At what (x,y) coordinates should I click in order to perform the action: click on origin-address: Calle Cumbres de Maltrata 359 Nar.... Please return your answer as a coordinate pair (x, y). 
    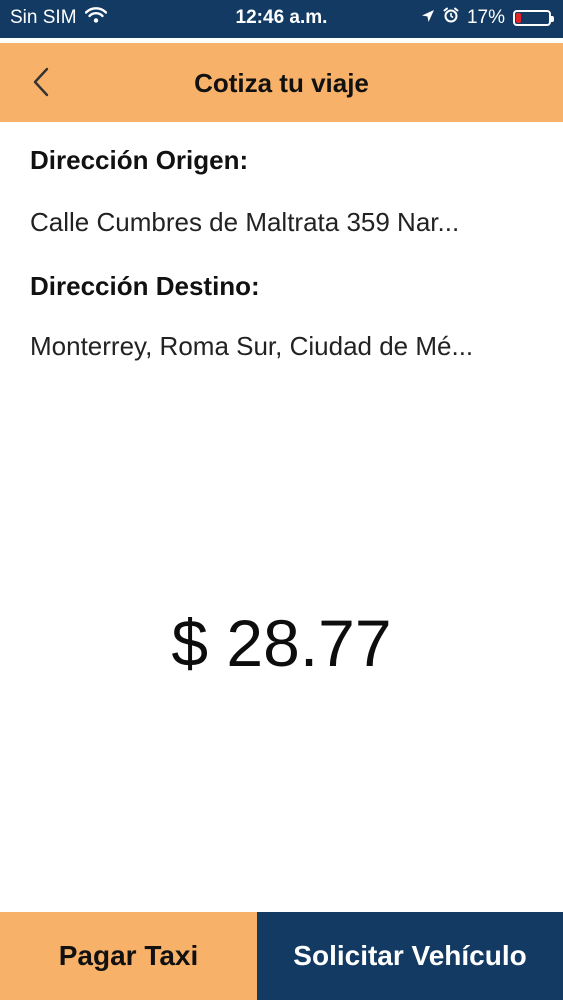
    Looking at the image, I should click on (245, 222).